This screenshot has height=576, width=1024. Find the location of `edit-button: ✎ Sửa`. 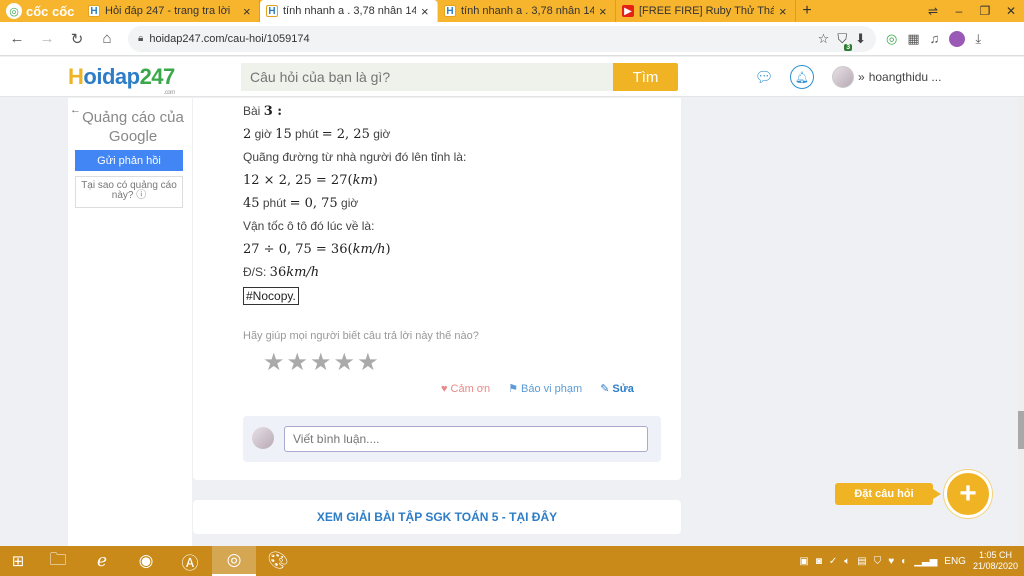

edit-button: ✎ Sửa is located at coordinates (617, 389).